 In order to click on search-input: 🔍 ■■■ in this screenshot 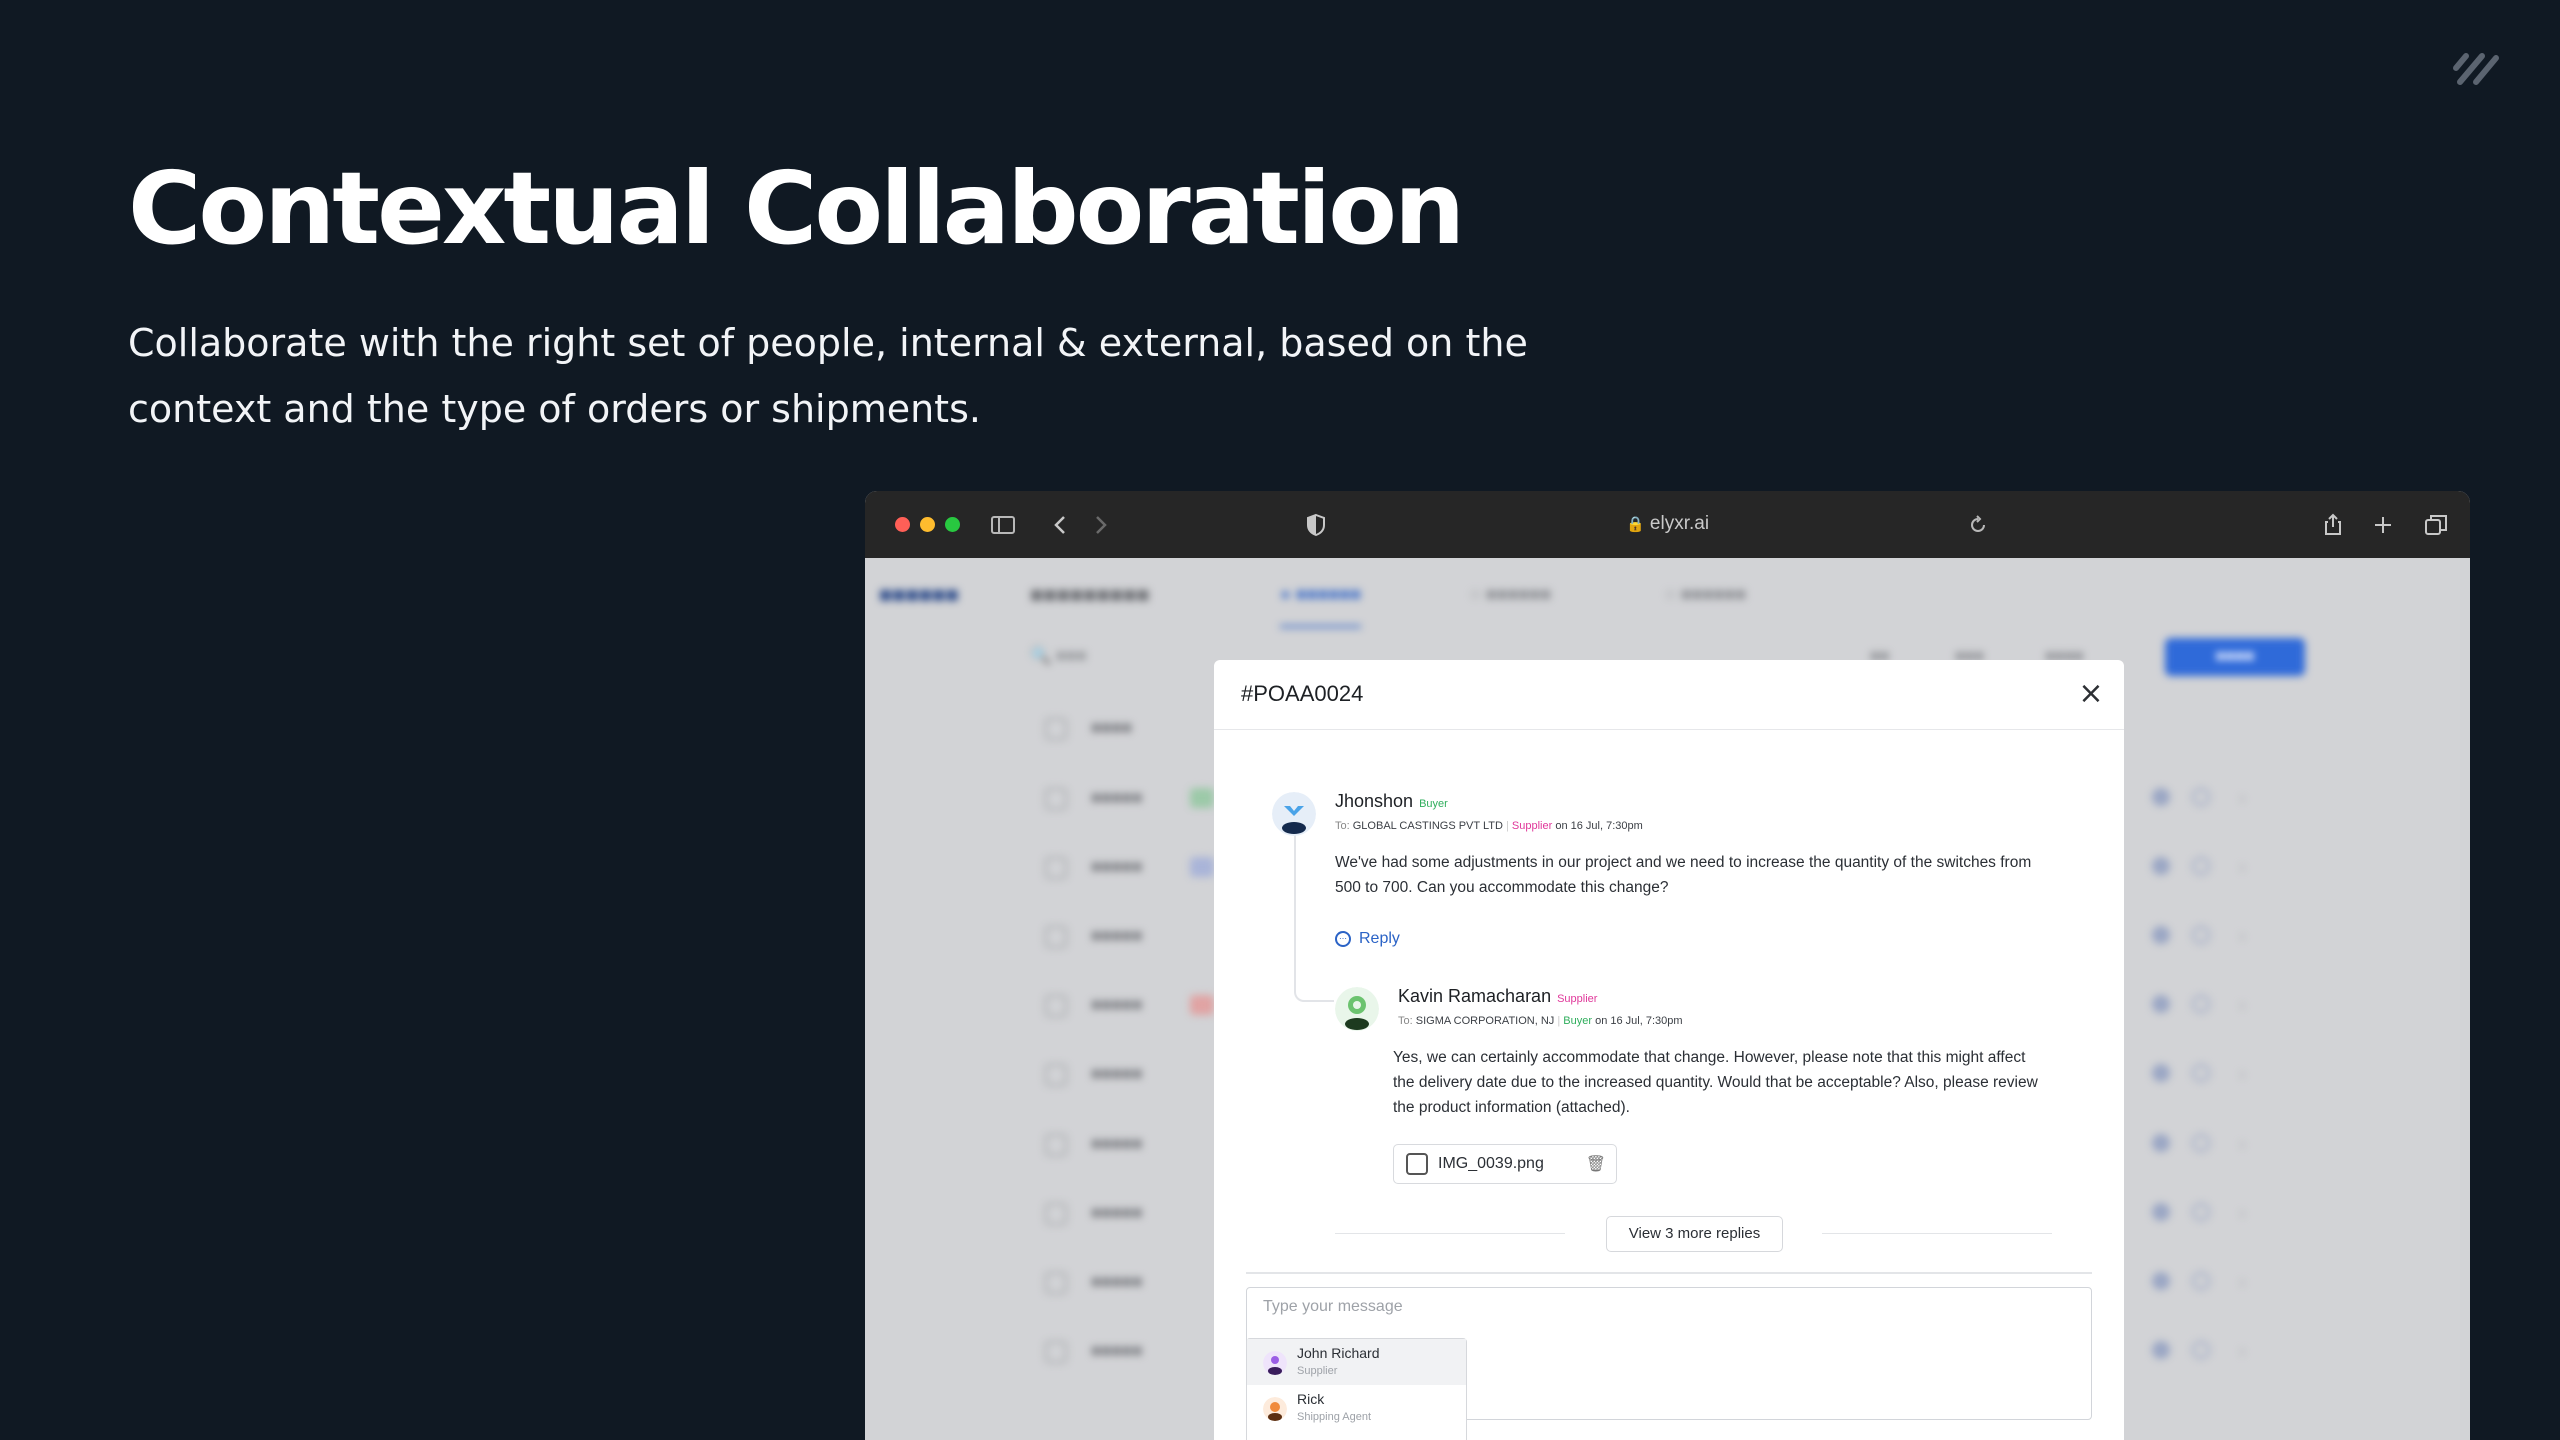, I will do `click(1058, 656)`.